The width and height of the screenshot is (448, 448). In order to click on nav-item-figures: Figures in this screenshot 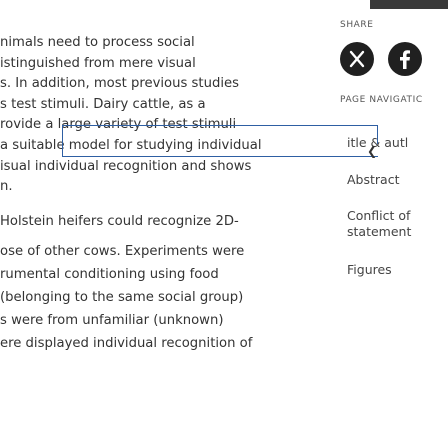, I will do `click(397, 270)`.